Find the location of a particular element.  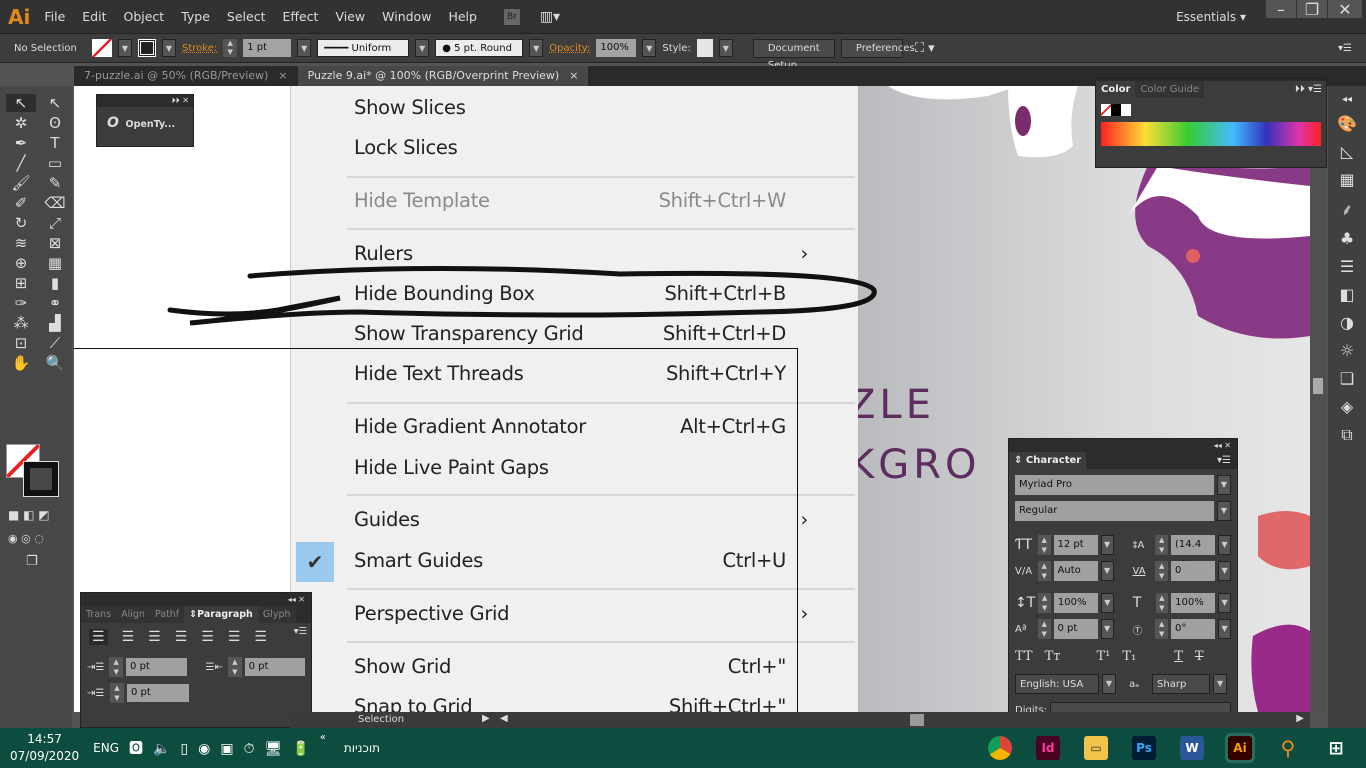

transparency-icon: ◑ is located at coordinates (1347, 322).